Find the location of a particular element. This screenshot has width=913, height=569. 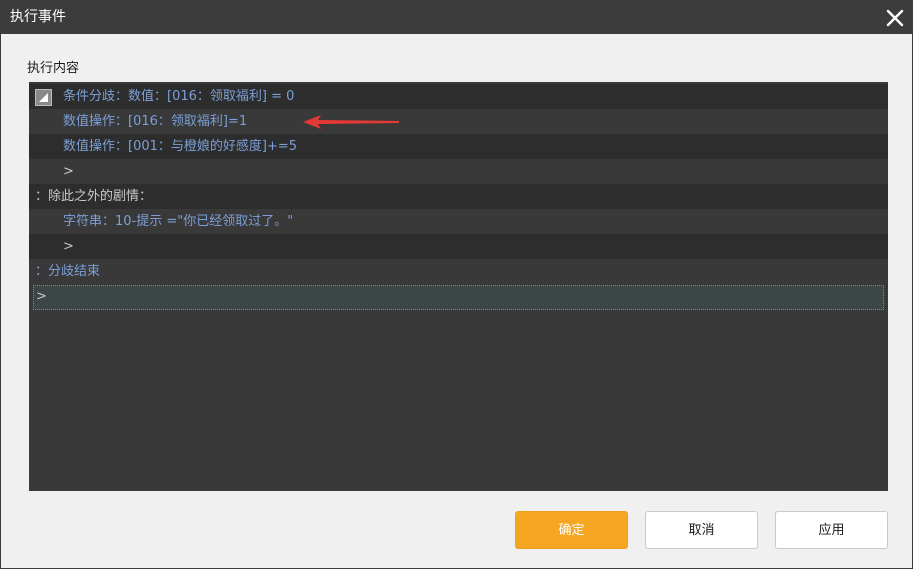

command-row: 字符串：10-提示 ="你已经领取过了。" is located at coordinates (458, 221).